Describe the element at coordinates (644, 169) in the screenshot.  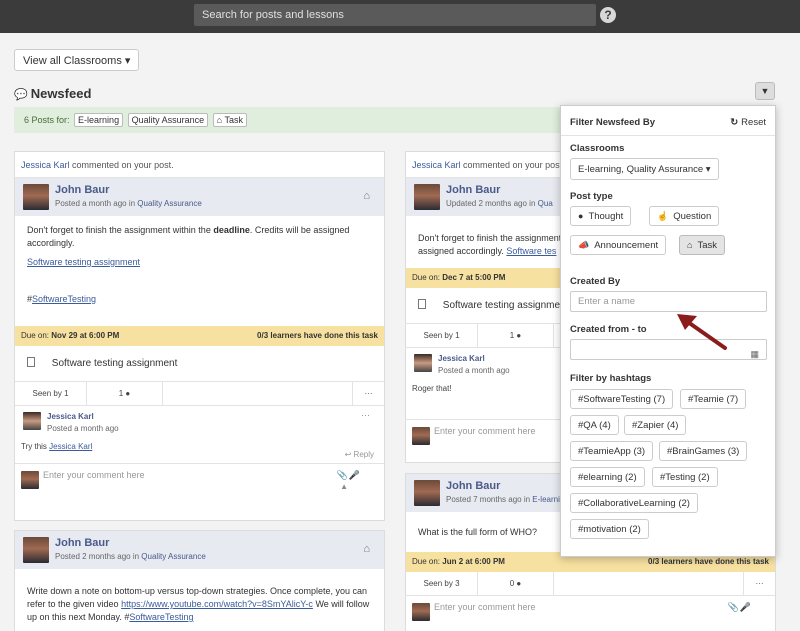
I see `classrooms-dropdown: E-learning, Quality Assurance ▾` at that location.